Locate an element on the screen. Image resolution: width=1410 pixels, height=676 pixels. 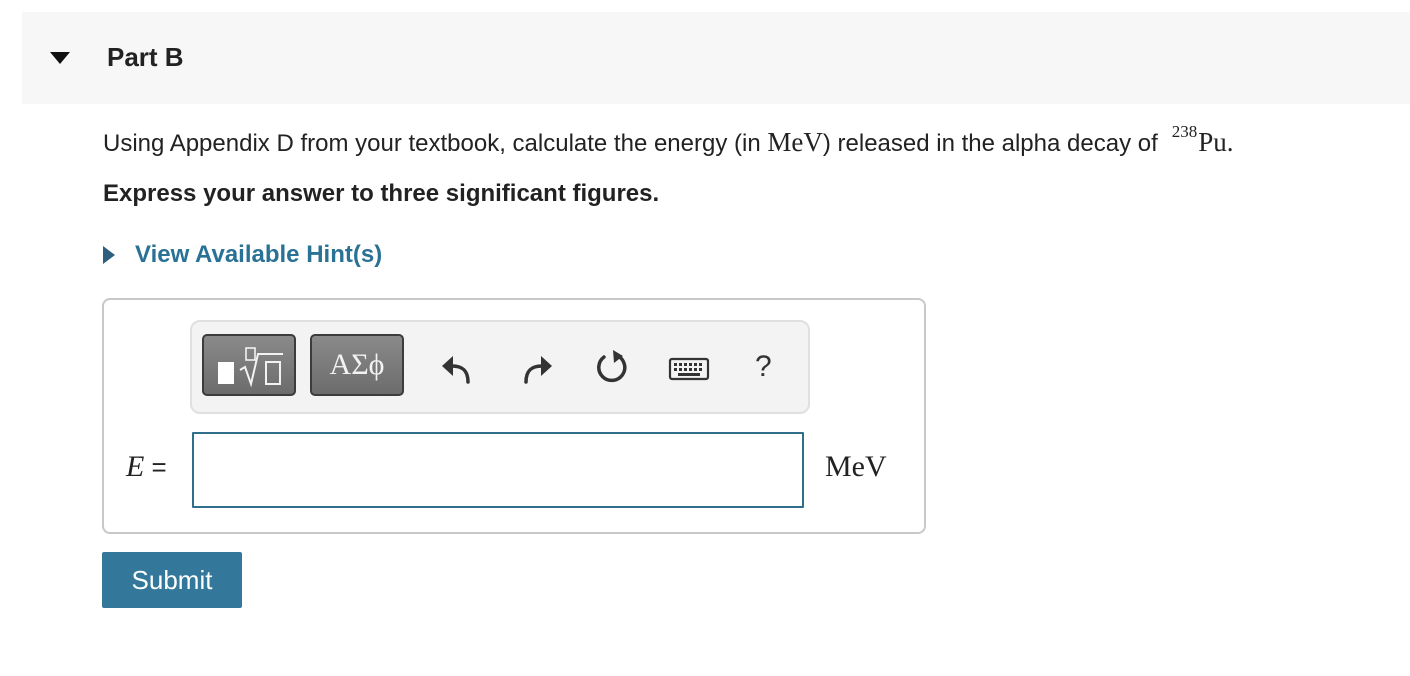
view-hints-link: View Available Hint(s) is located at coordinates (242, 255).